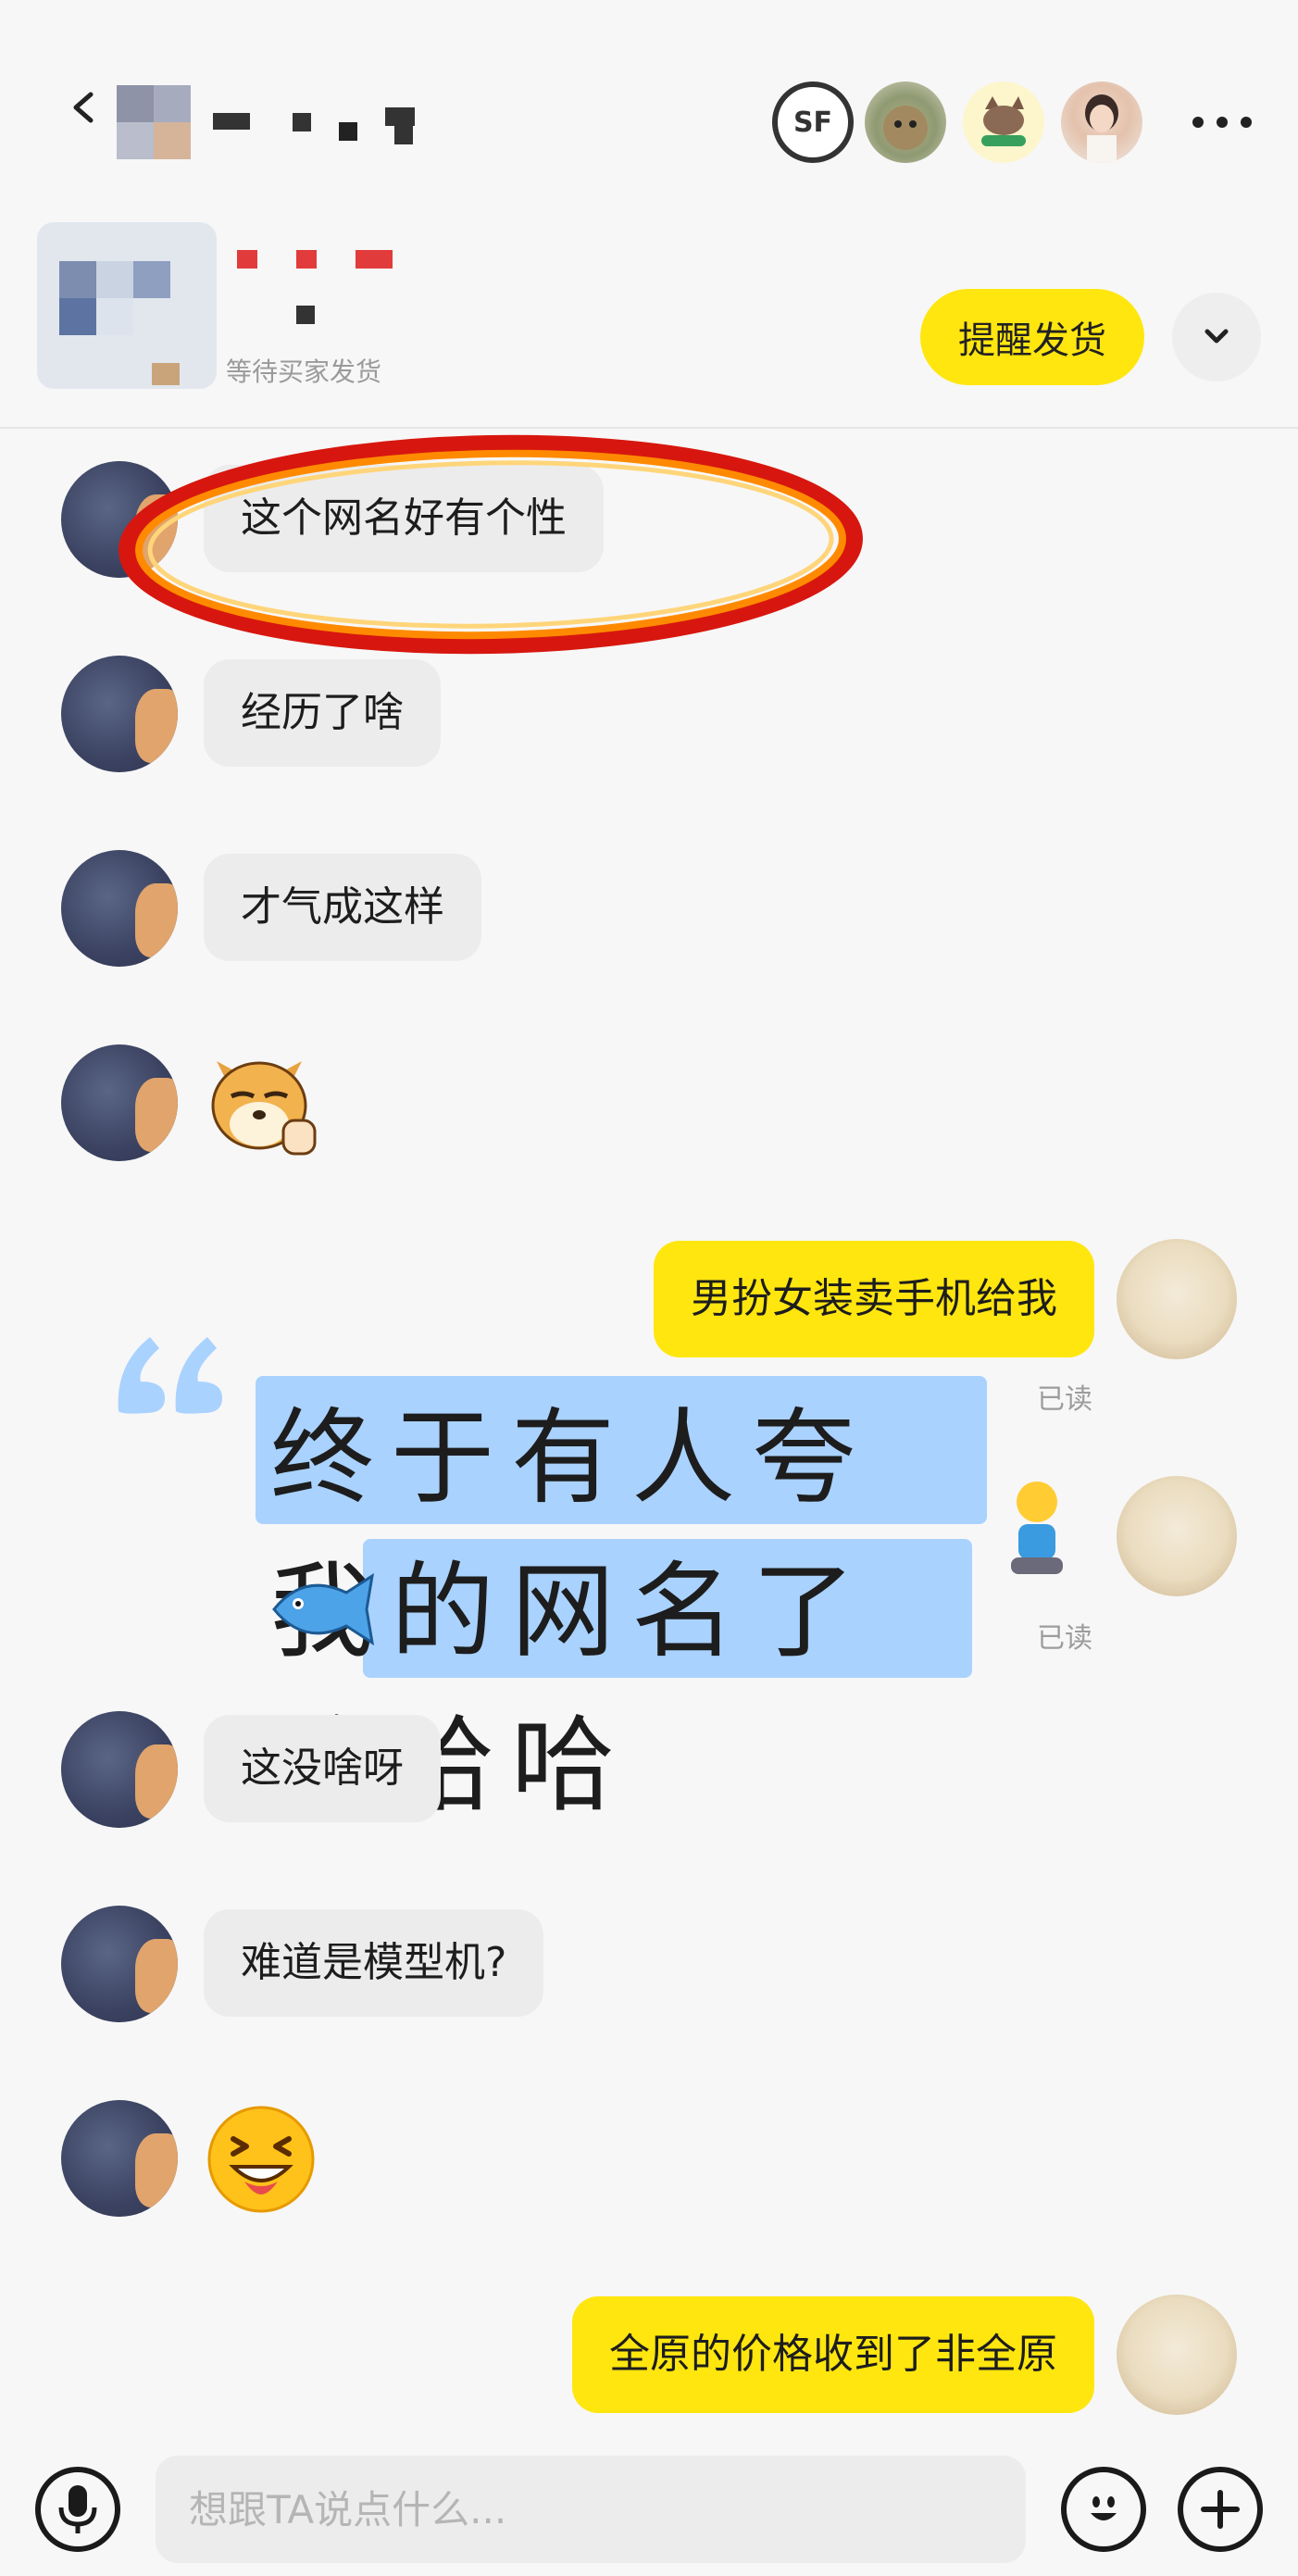  Describe the element at coordinates (323, 1609) in the screenshot. I see `fish-emoji` at that location.